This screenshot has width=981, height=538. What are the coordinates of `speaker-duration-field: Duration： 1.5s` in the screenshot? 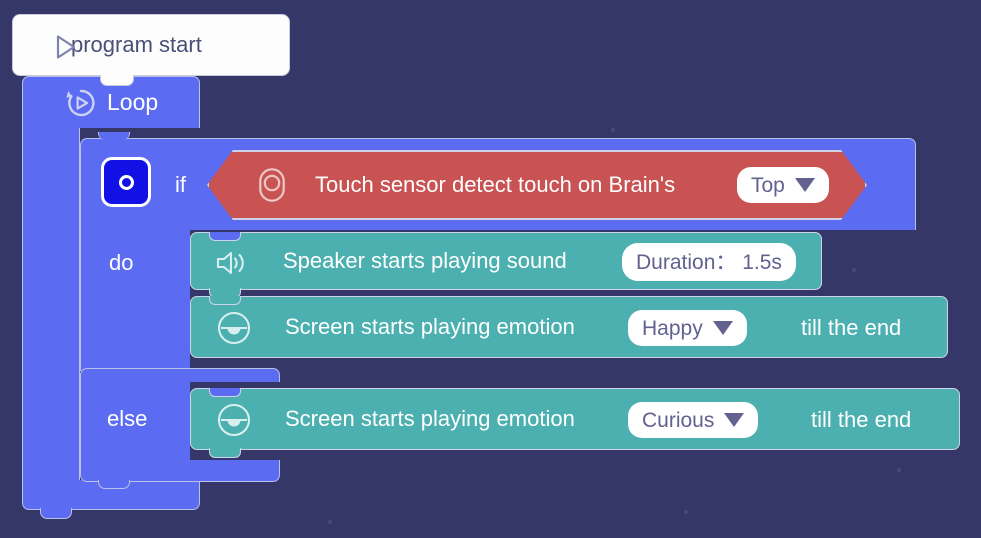 It's located at (709, 262).